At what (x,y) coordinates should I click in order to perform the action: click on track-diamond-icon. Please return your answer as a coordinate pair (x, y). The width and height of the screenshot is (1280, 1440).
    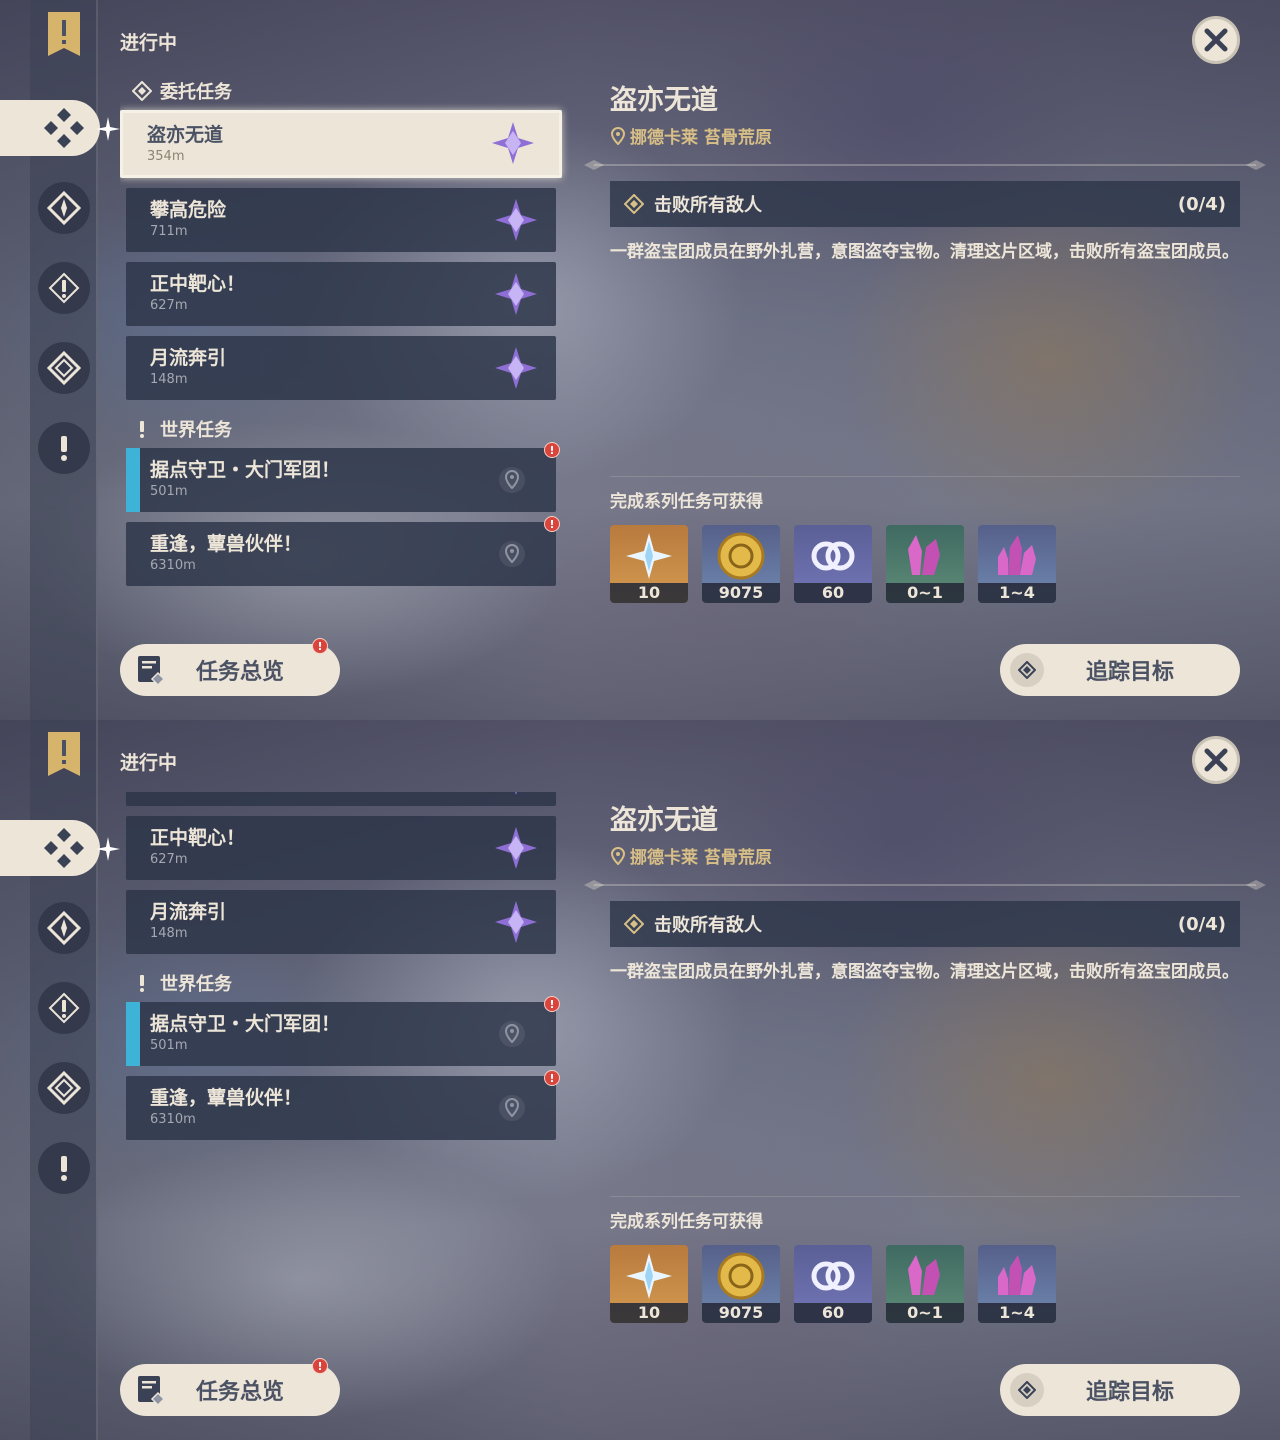
    Looking at the image, I should click on (1027, 1390).